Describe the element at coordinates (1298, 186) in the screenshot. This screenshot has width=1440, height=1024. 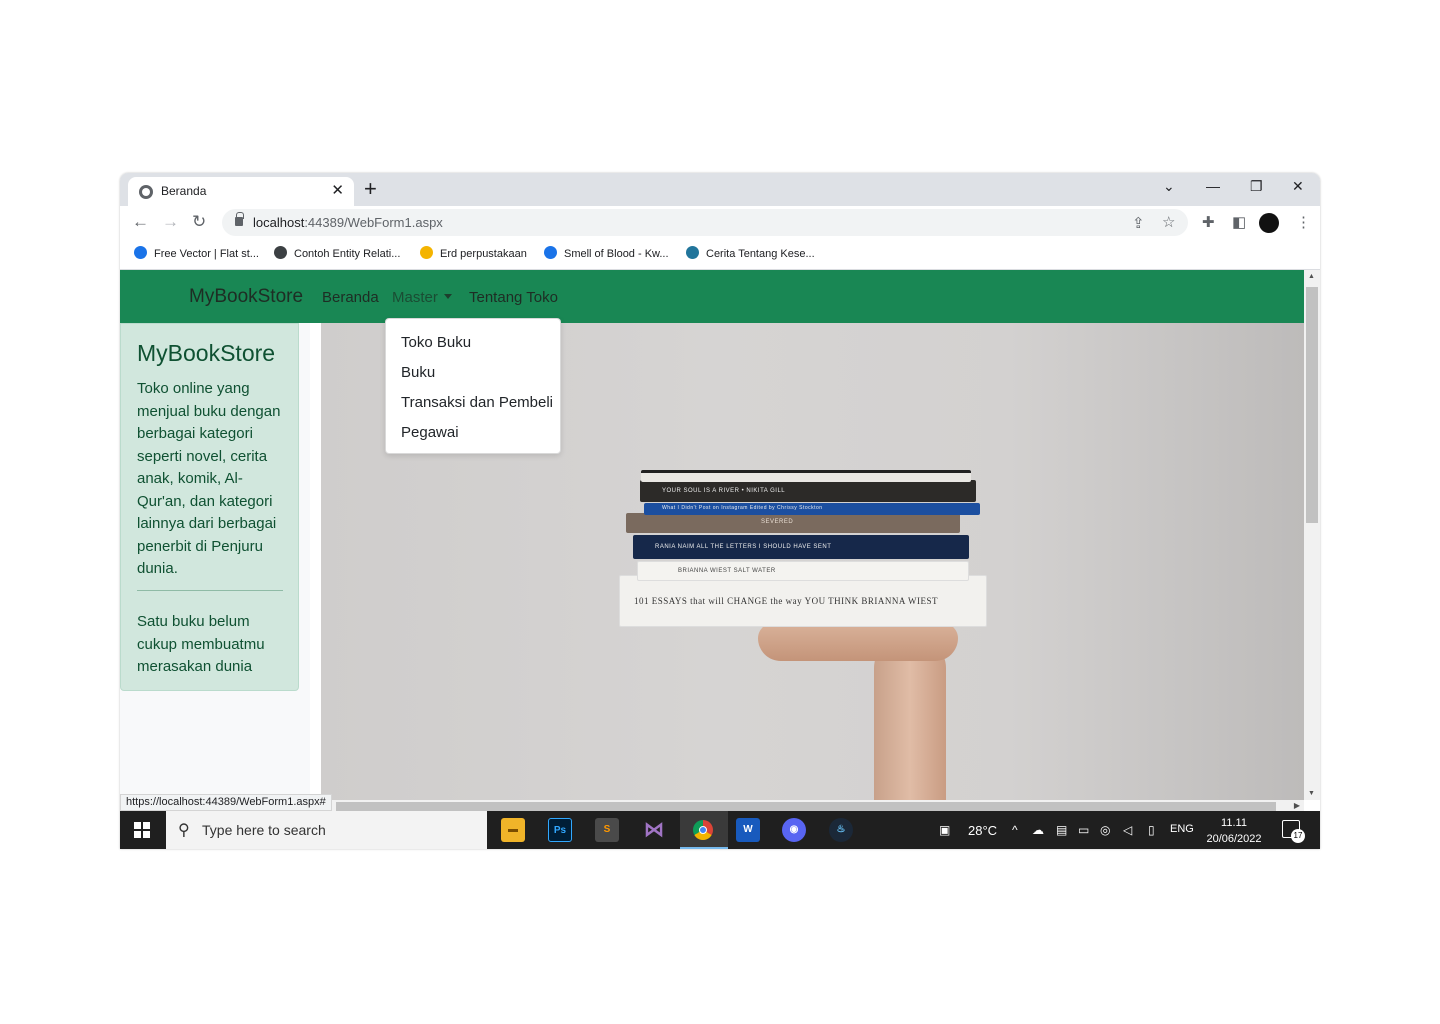
I see `close-window-icon: ✕` at that location.